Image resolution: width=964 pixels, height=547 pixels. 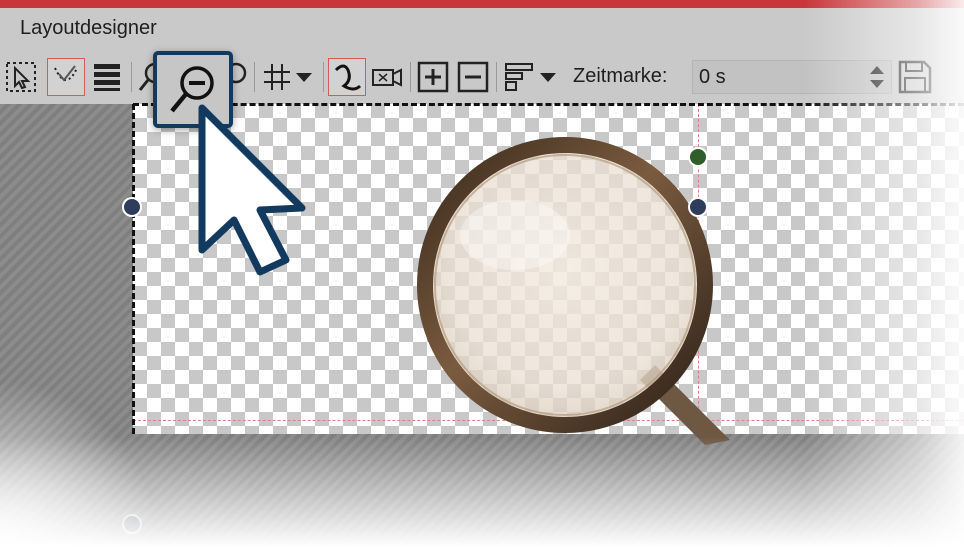 I want to click on motion-path-icon, so click(x=348, y=77).